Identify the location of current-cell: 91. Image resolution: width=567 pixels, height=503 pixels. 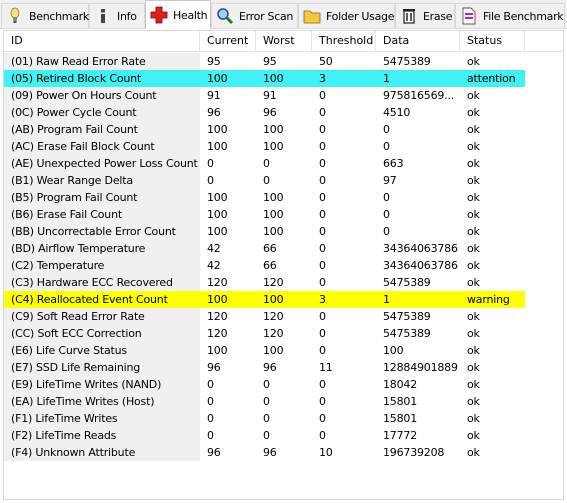
(228, 95).